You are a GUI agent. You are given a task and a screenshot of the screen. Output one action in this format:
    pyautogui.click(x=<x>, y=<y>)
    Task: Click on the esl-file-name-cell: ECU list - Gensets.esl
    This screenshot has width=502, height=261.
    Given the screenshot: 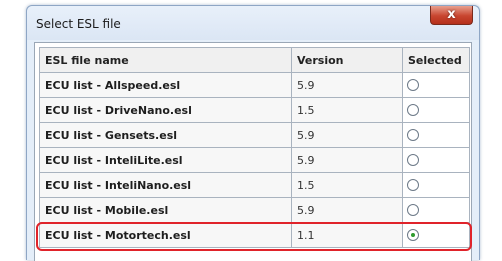 What is the action you would take?
    pyautogui.click(x=165, y=135)
    